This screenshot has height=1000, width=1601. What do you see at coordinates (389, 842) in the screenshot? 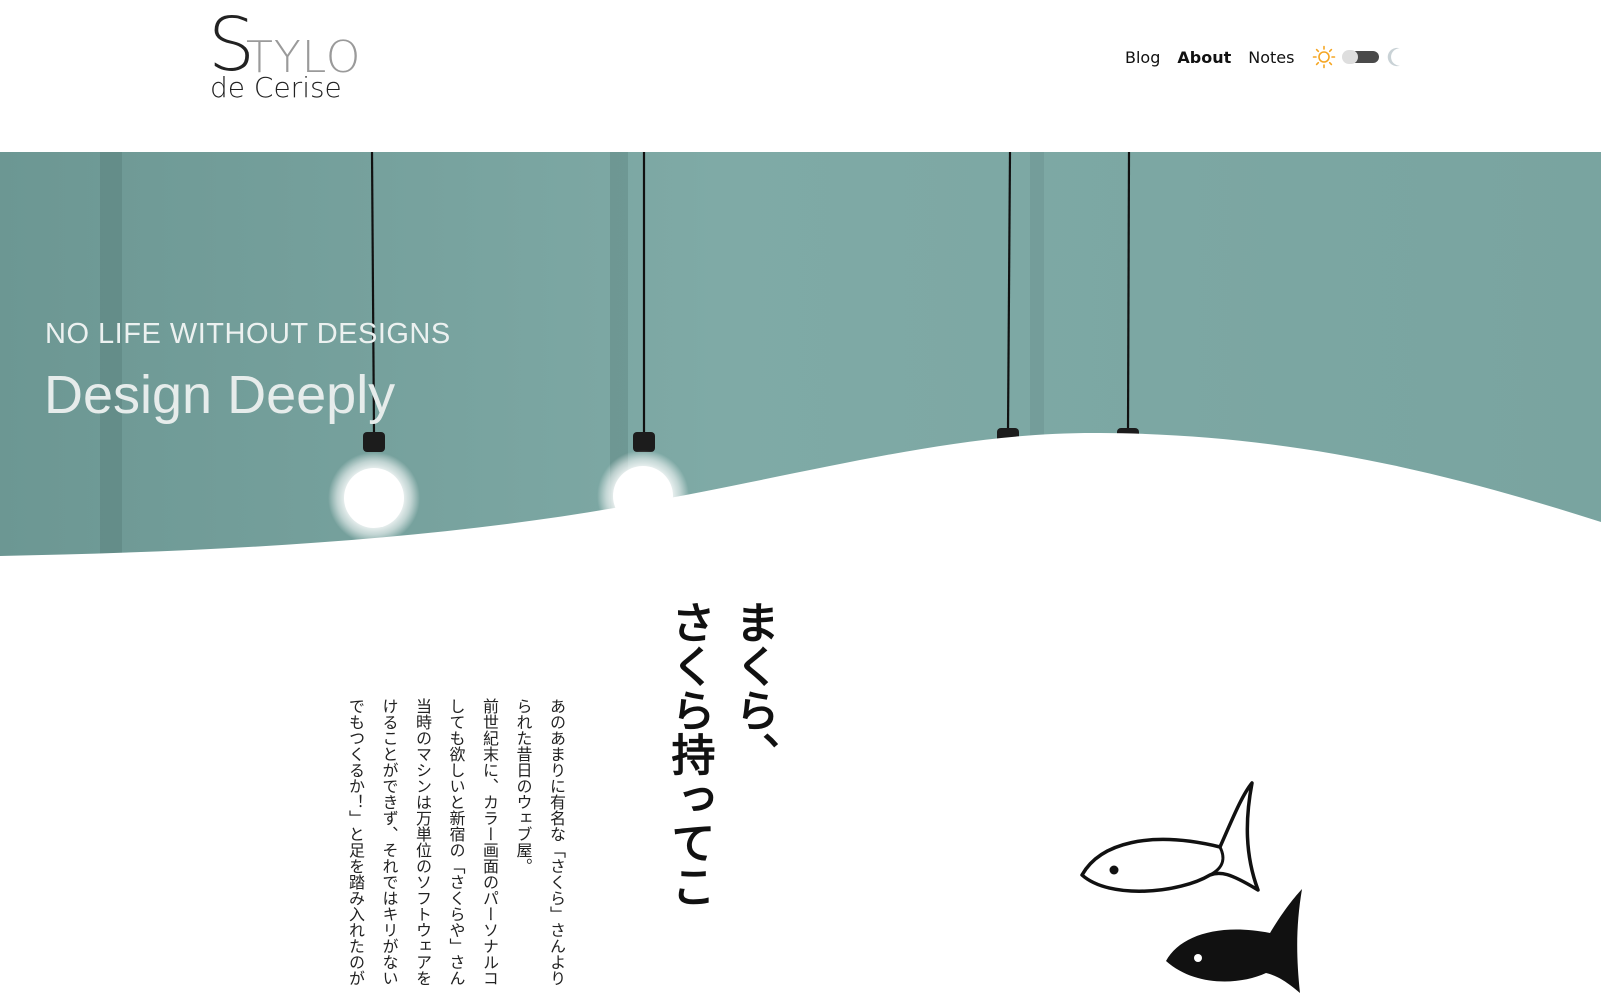
I see `article-body-line: けることができず、それではキリがない` at bounding box center [389, 842].